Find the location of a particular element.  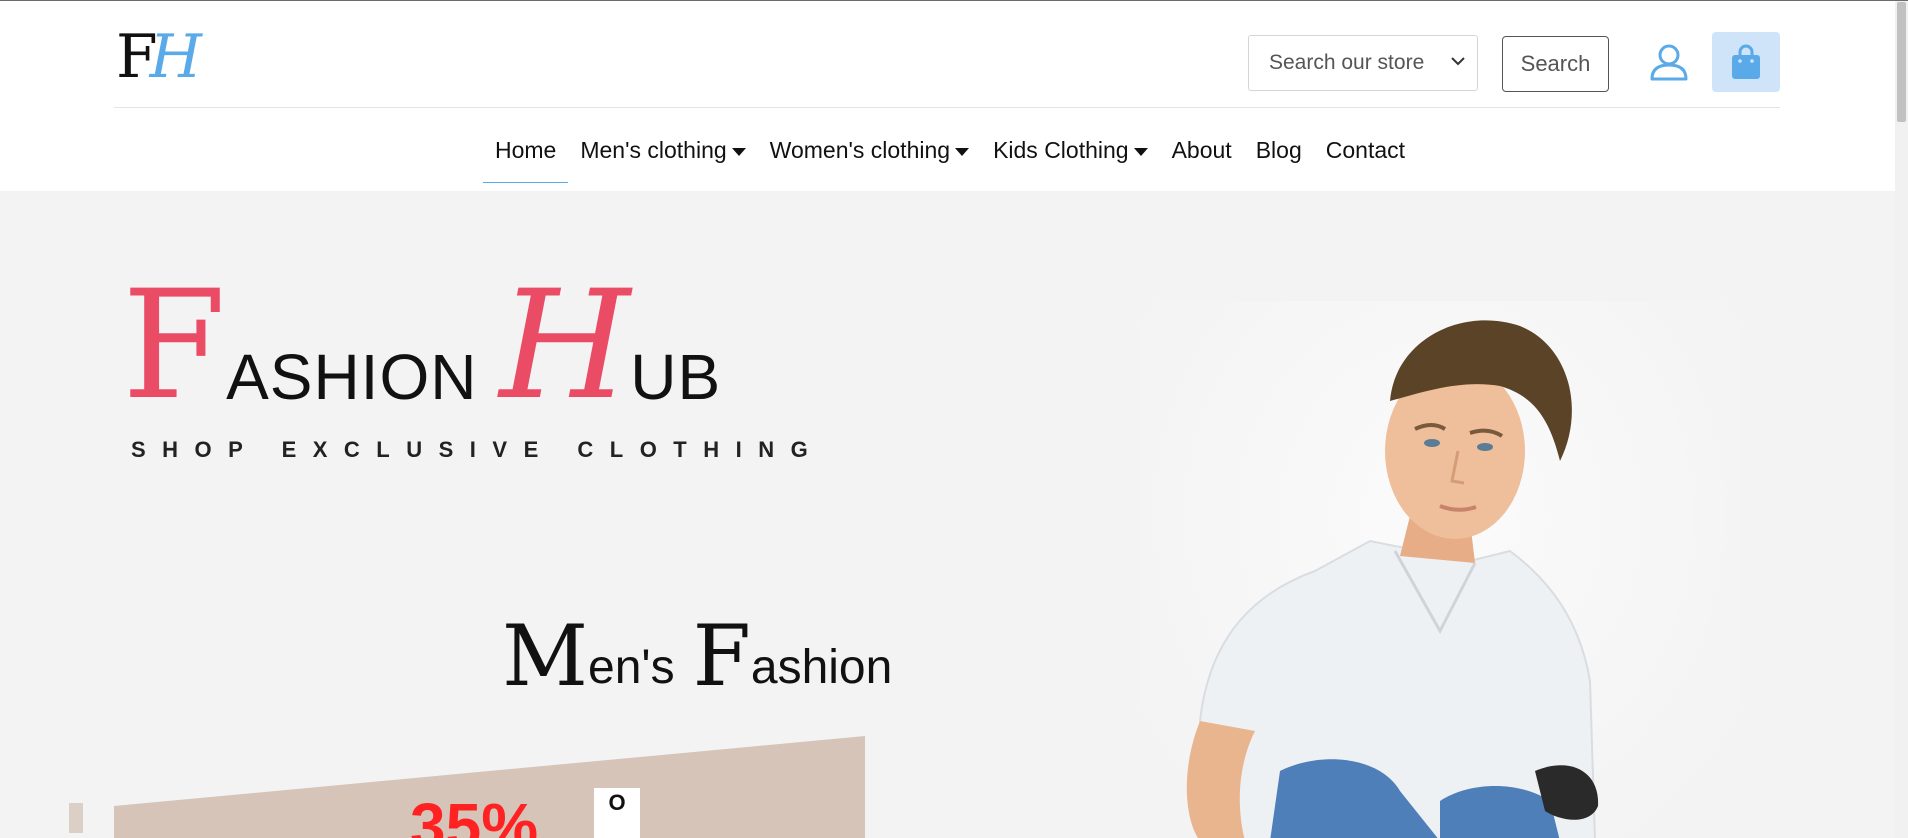

logo-letter-f: F is located at coordinates (137, 57).